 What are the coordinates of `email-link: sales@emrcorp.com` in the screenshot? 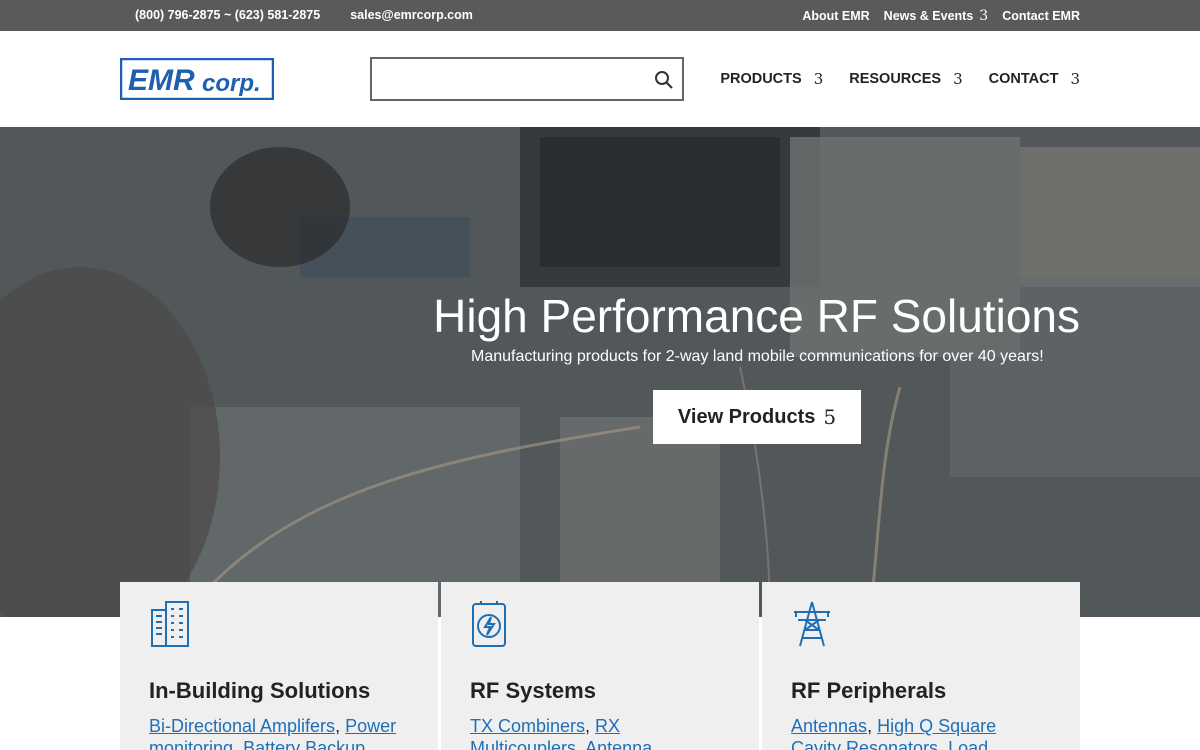 It's located at (411, 15).